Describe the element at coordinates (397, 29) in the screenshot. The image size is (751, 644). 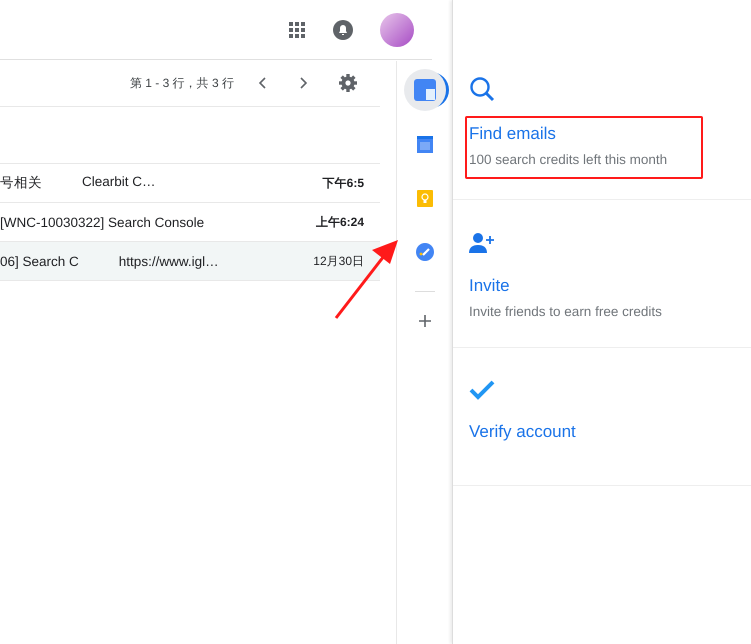
I see `avatar` at that location.